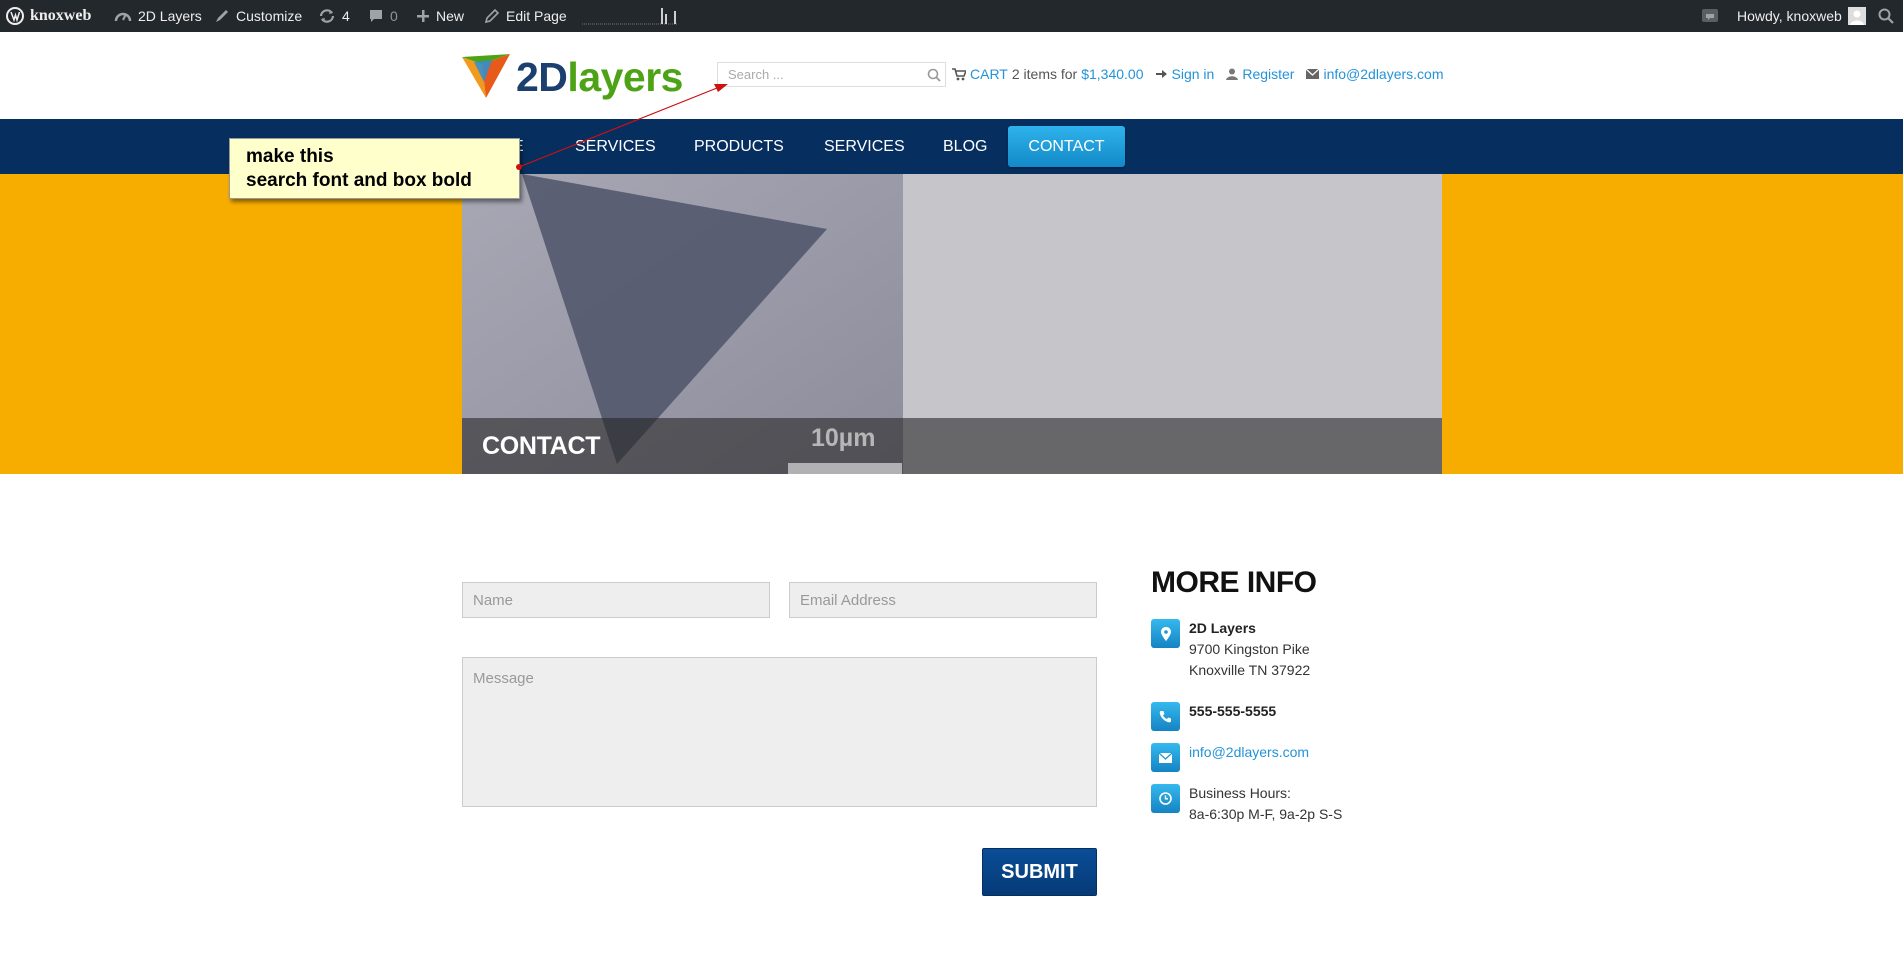  I want to click on nav-item-services: SERVICES, so click(615, 146).